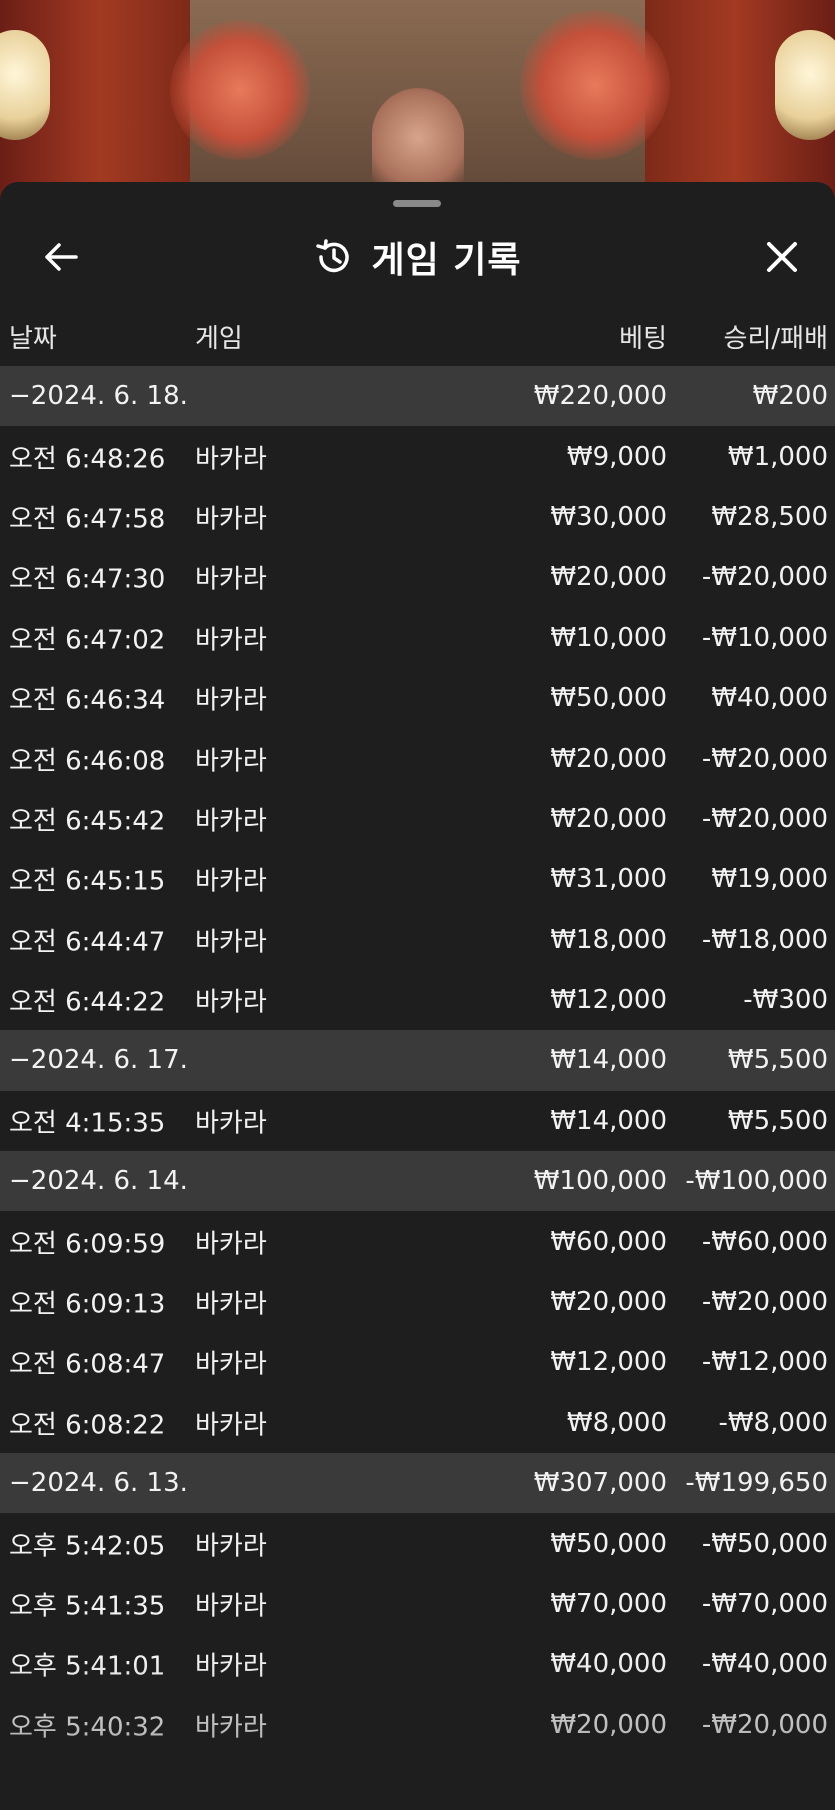  What do you see at coordinates (98, 1060) in the screenshot?
I see `cell-date: −2024. 6. 17.` at bounding box center [98, 1060].